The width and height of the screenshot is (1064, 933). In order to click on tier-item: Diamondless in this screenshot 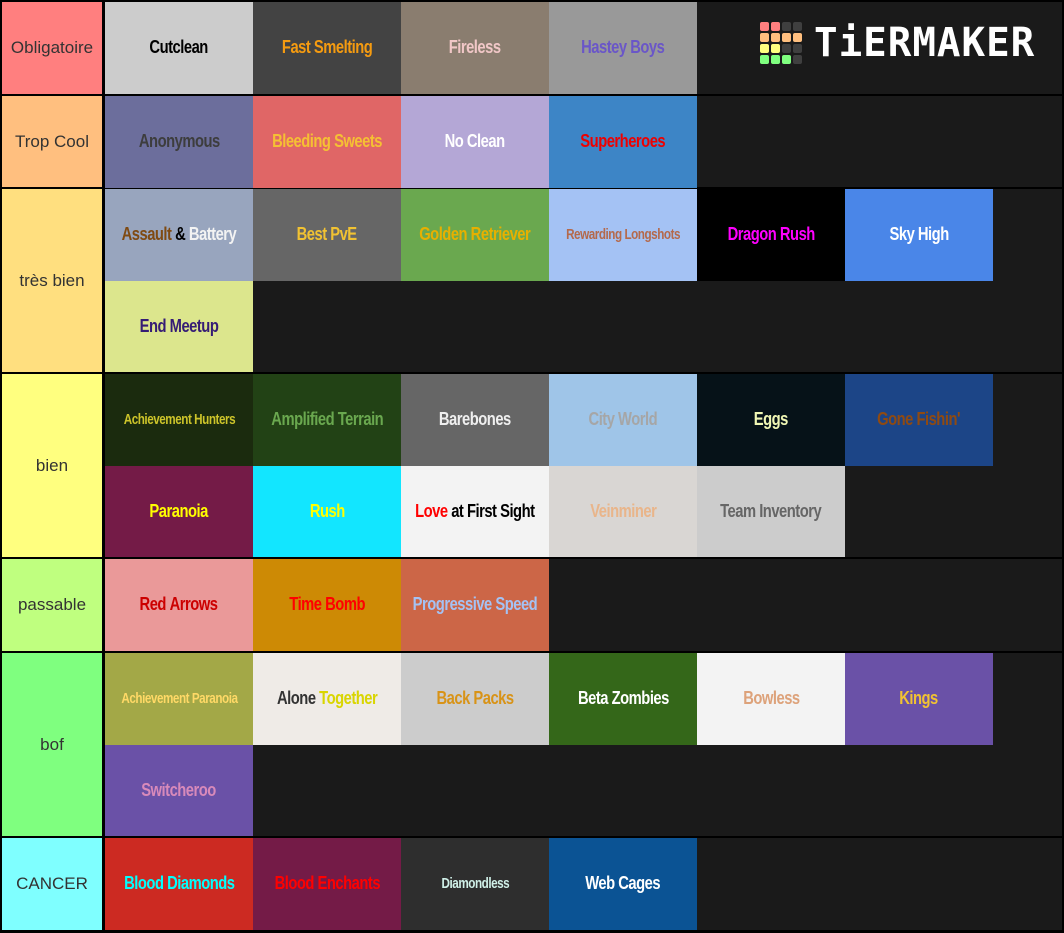, I will do `click(475, 884)`.